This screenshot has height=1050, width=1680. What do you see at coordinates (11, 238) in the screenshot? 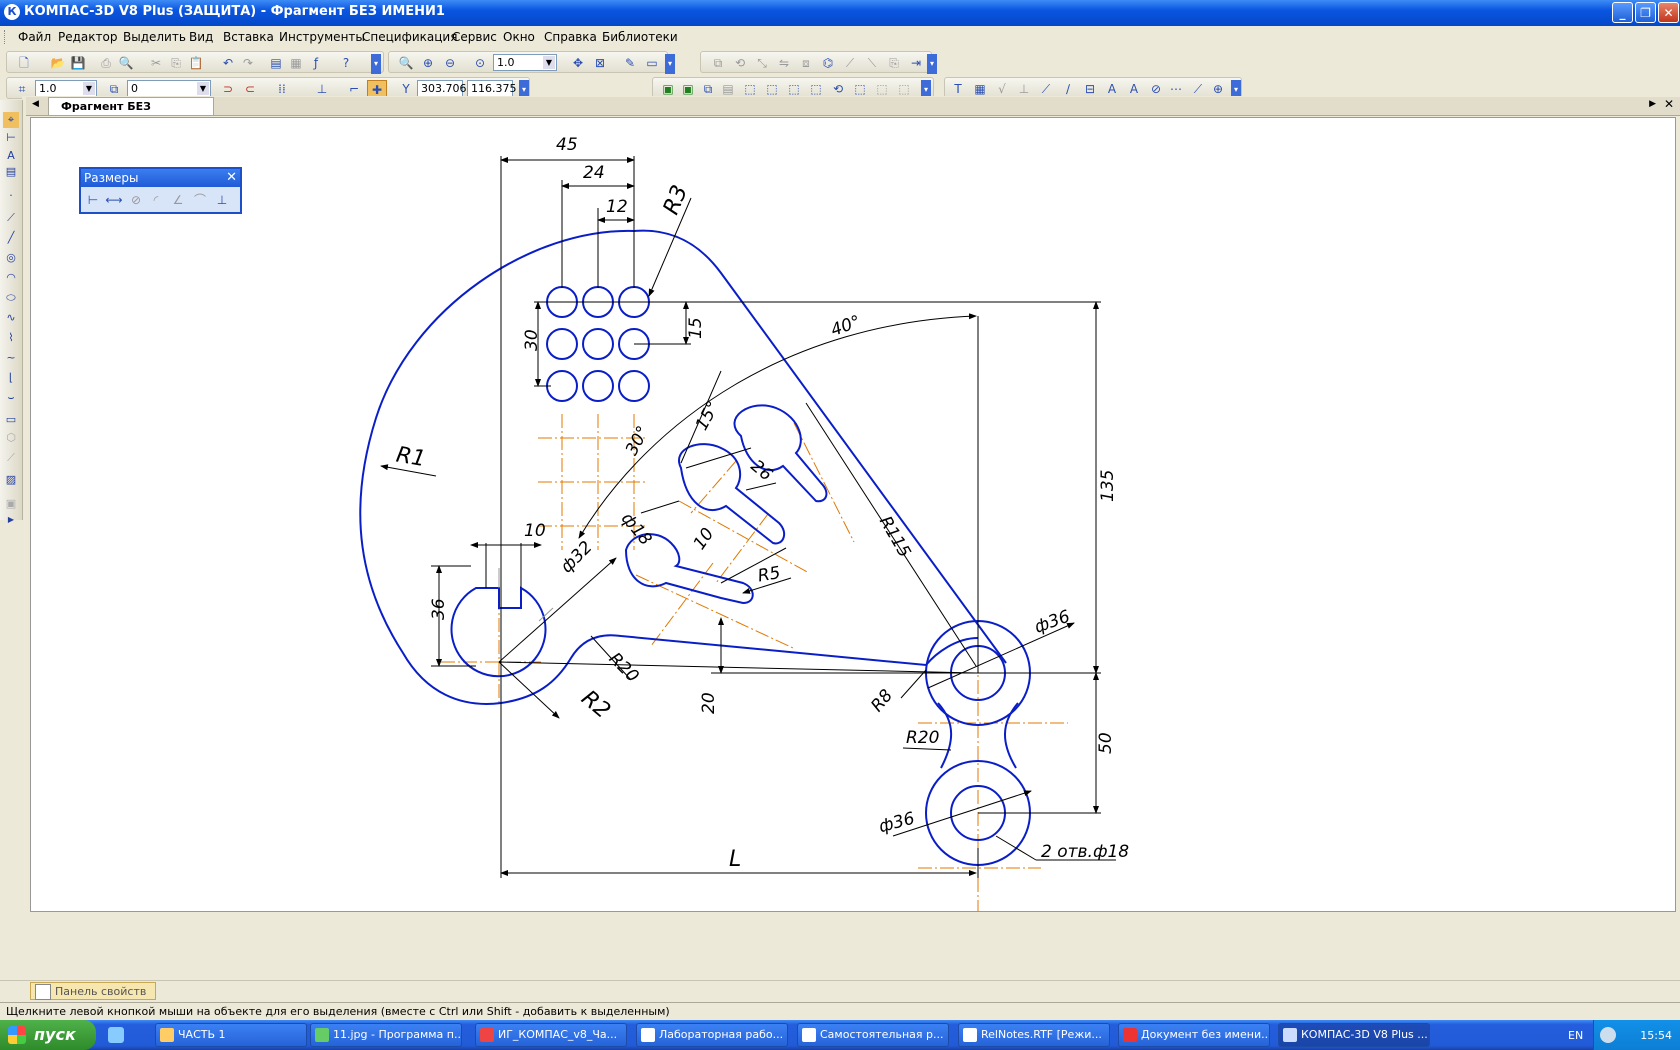
I see `segment-icon: ╱` at bounding box center [11, 238].